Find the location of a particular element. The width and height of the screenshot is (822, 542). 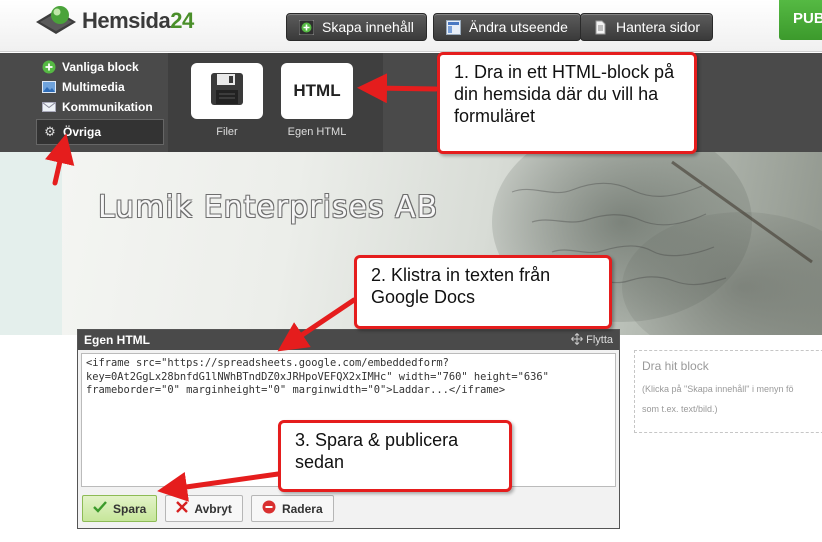

save-button: Spara is located at coordinates (120, 508).